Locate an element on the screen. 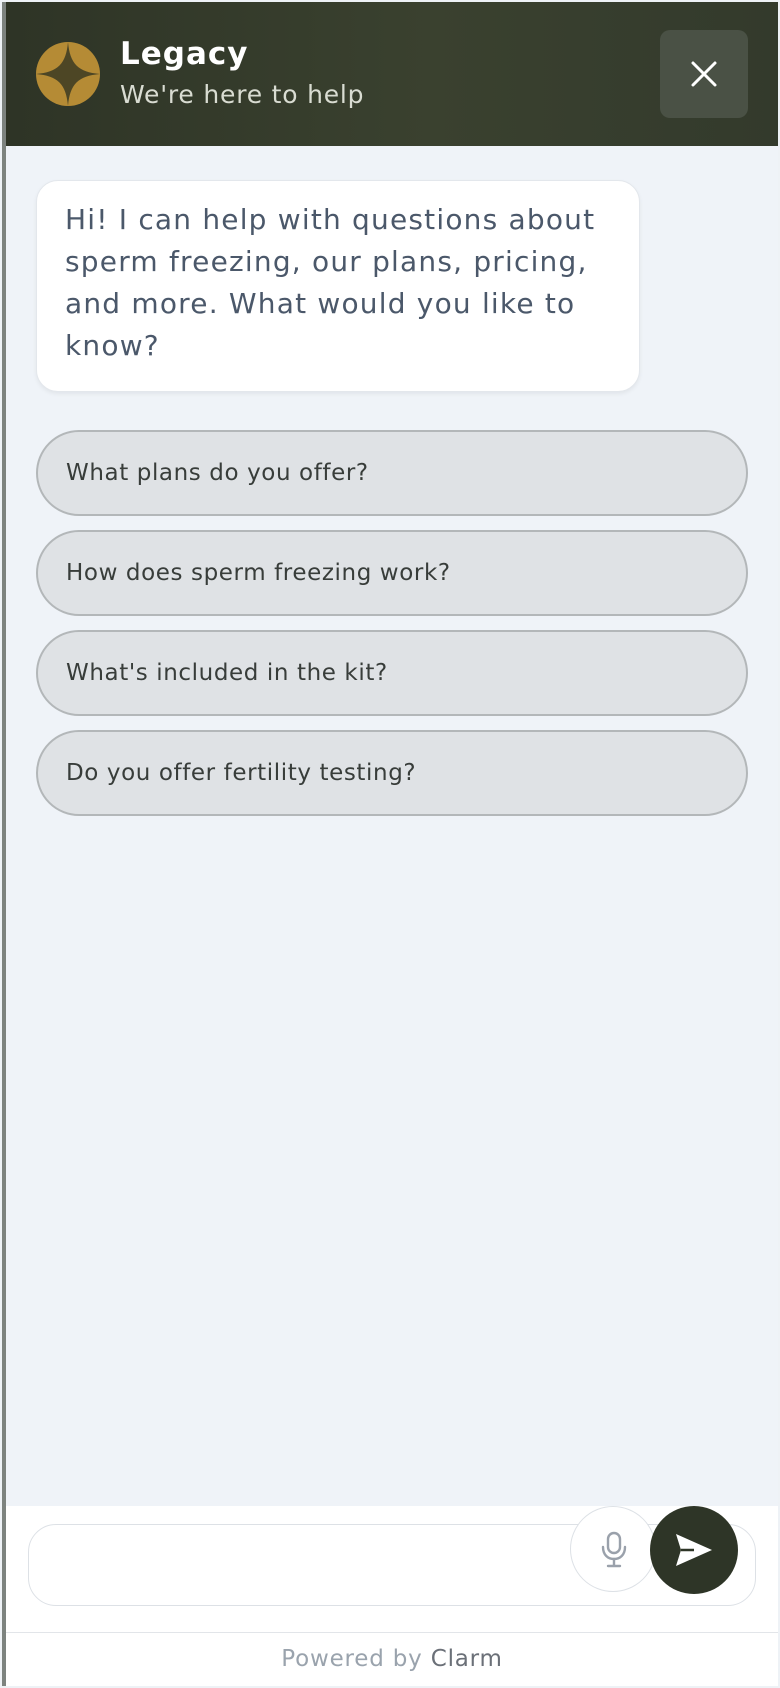 The height and width of the screenshot is (1688, 780). suggestion-chip: What's included in the kit? is located at coordinates (392, 673).